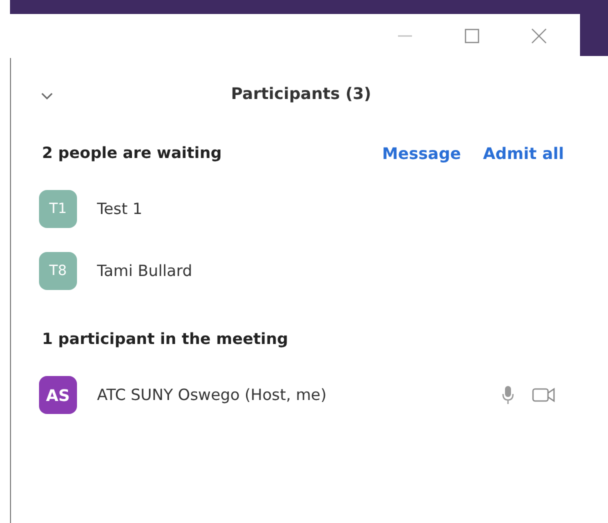 The image size is (608, 523). What do you see at coordinates (145, 271) in the screenshot?
I see `participant-name: Tami Bullard` at bounding box center [145, 271].